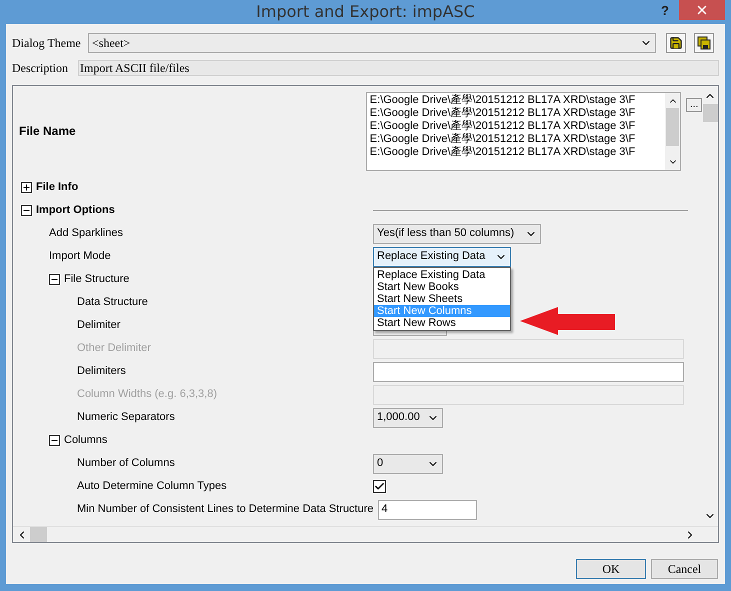 Image resolution: width=731 pixels, height=591 pixels. What do you see at coordinates (40, 68) in the screenshot?
I see `field-label: Description` at bounding box center [40, 68].